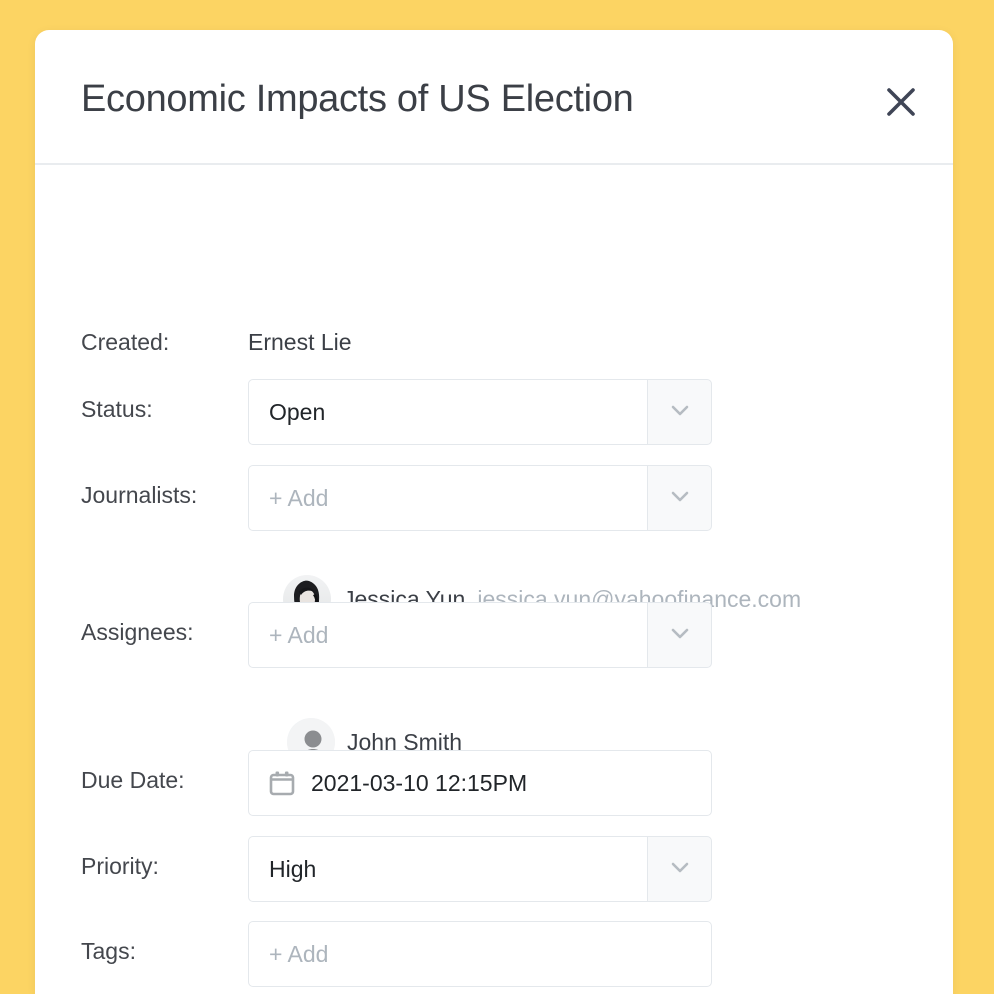 This screenshot has width=994, height=994. I want to click on assignees-select-caret, so click(679, 635).